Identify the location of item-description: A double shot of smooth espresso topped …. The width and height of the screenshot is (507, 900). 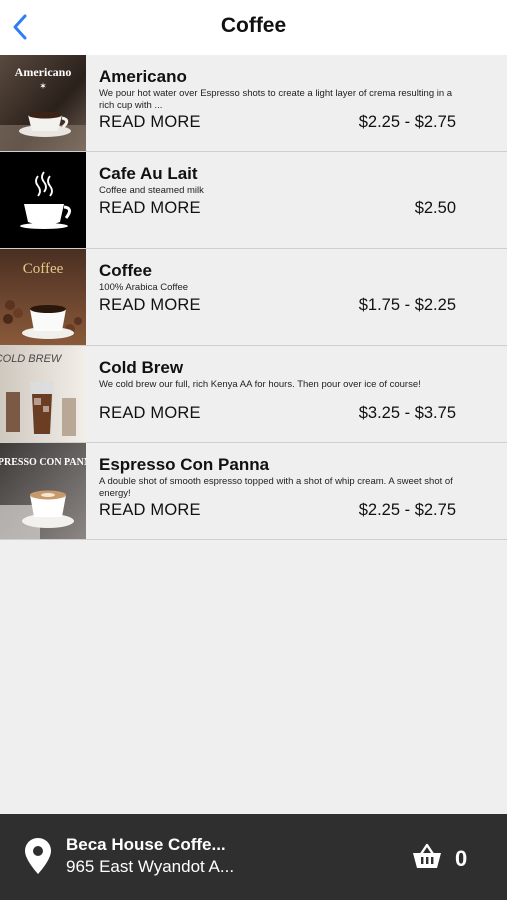
(276, 487).